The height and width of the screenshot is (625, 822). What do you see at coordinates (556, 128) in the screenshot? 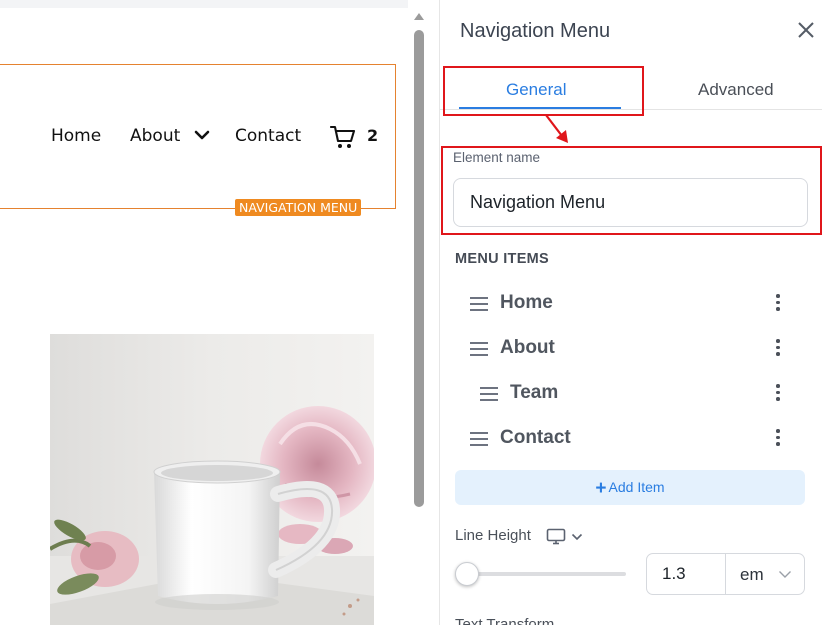
I see `annotation-arrow` at bounding box center [556, 128].